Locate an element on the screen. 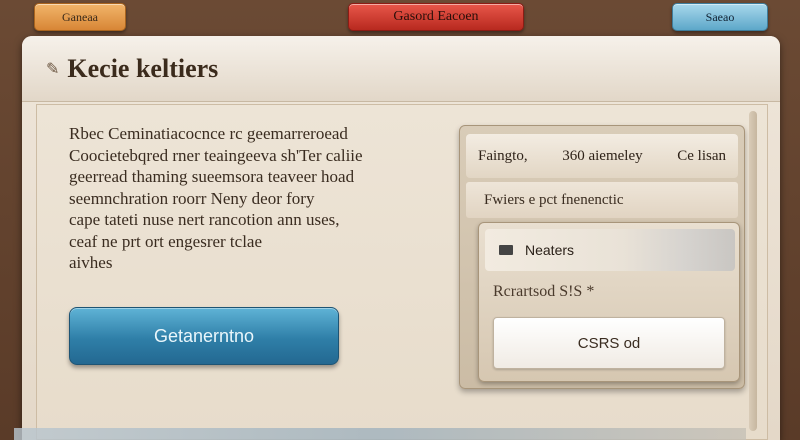 Image resolution: width=800 pixels, height=440 pixels. panel-header-right: Ce lisan is located at coordinates (701, 155).